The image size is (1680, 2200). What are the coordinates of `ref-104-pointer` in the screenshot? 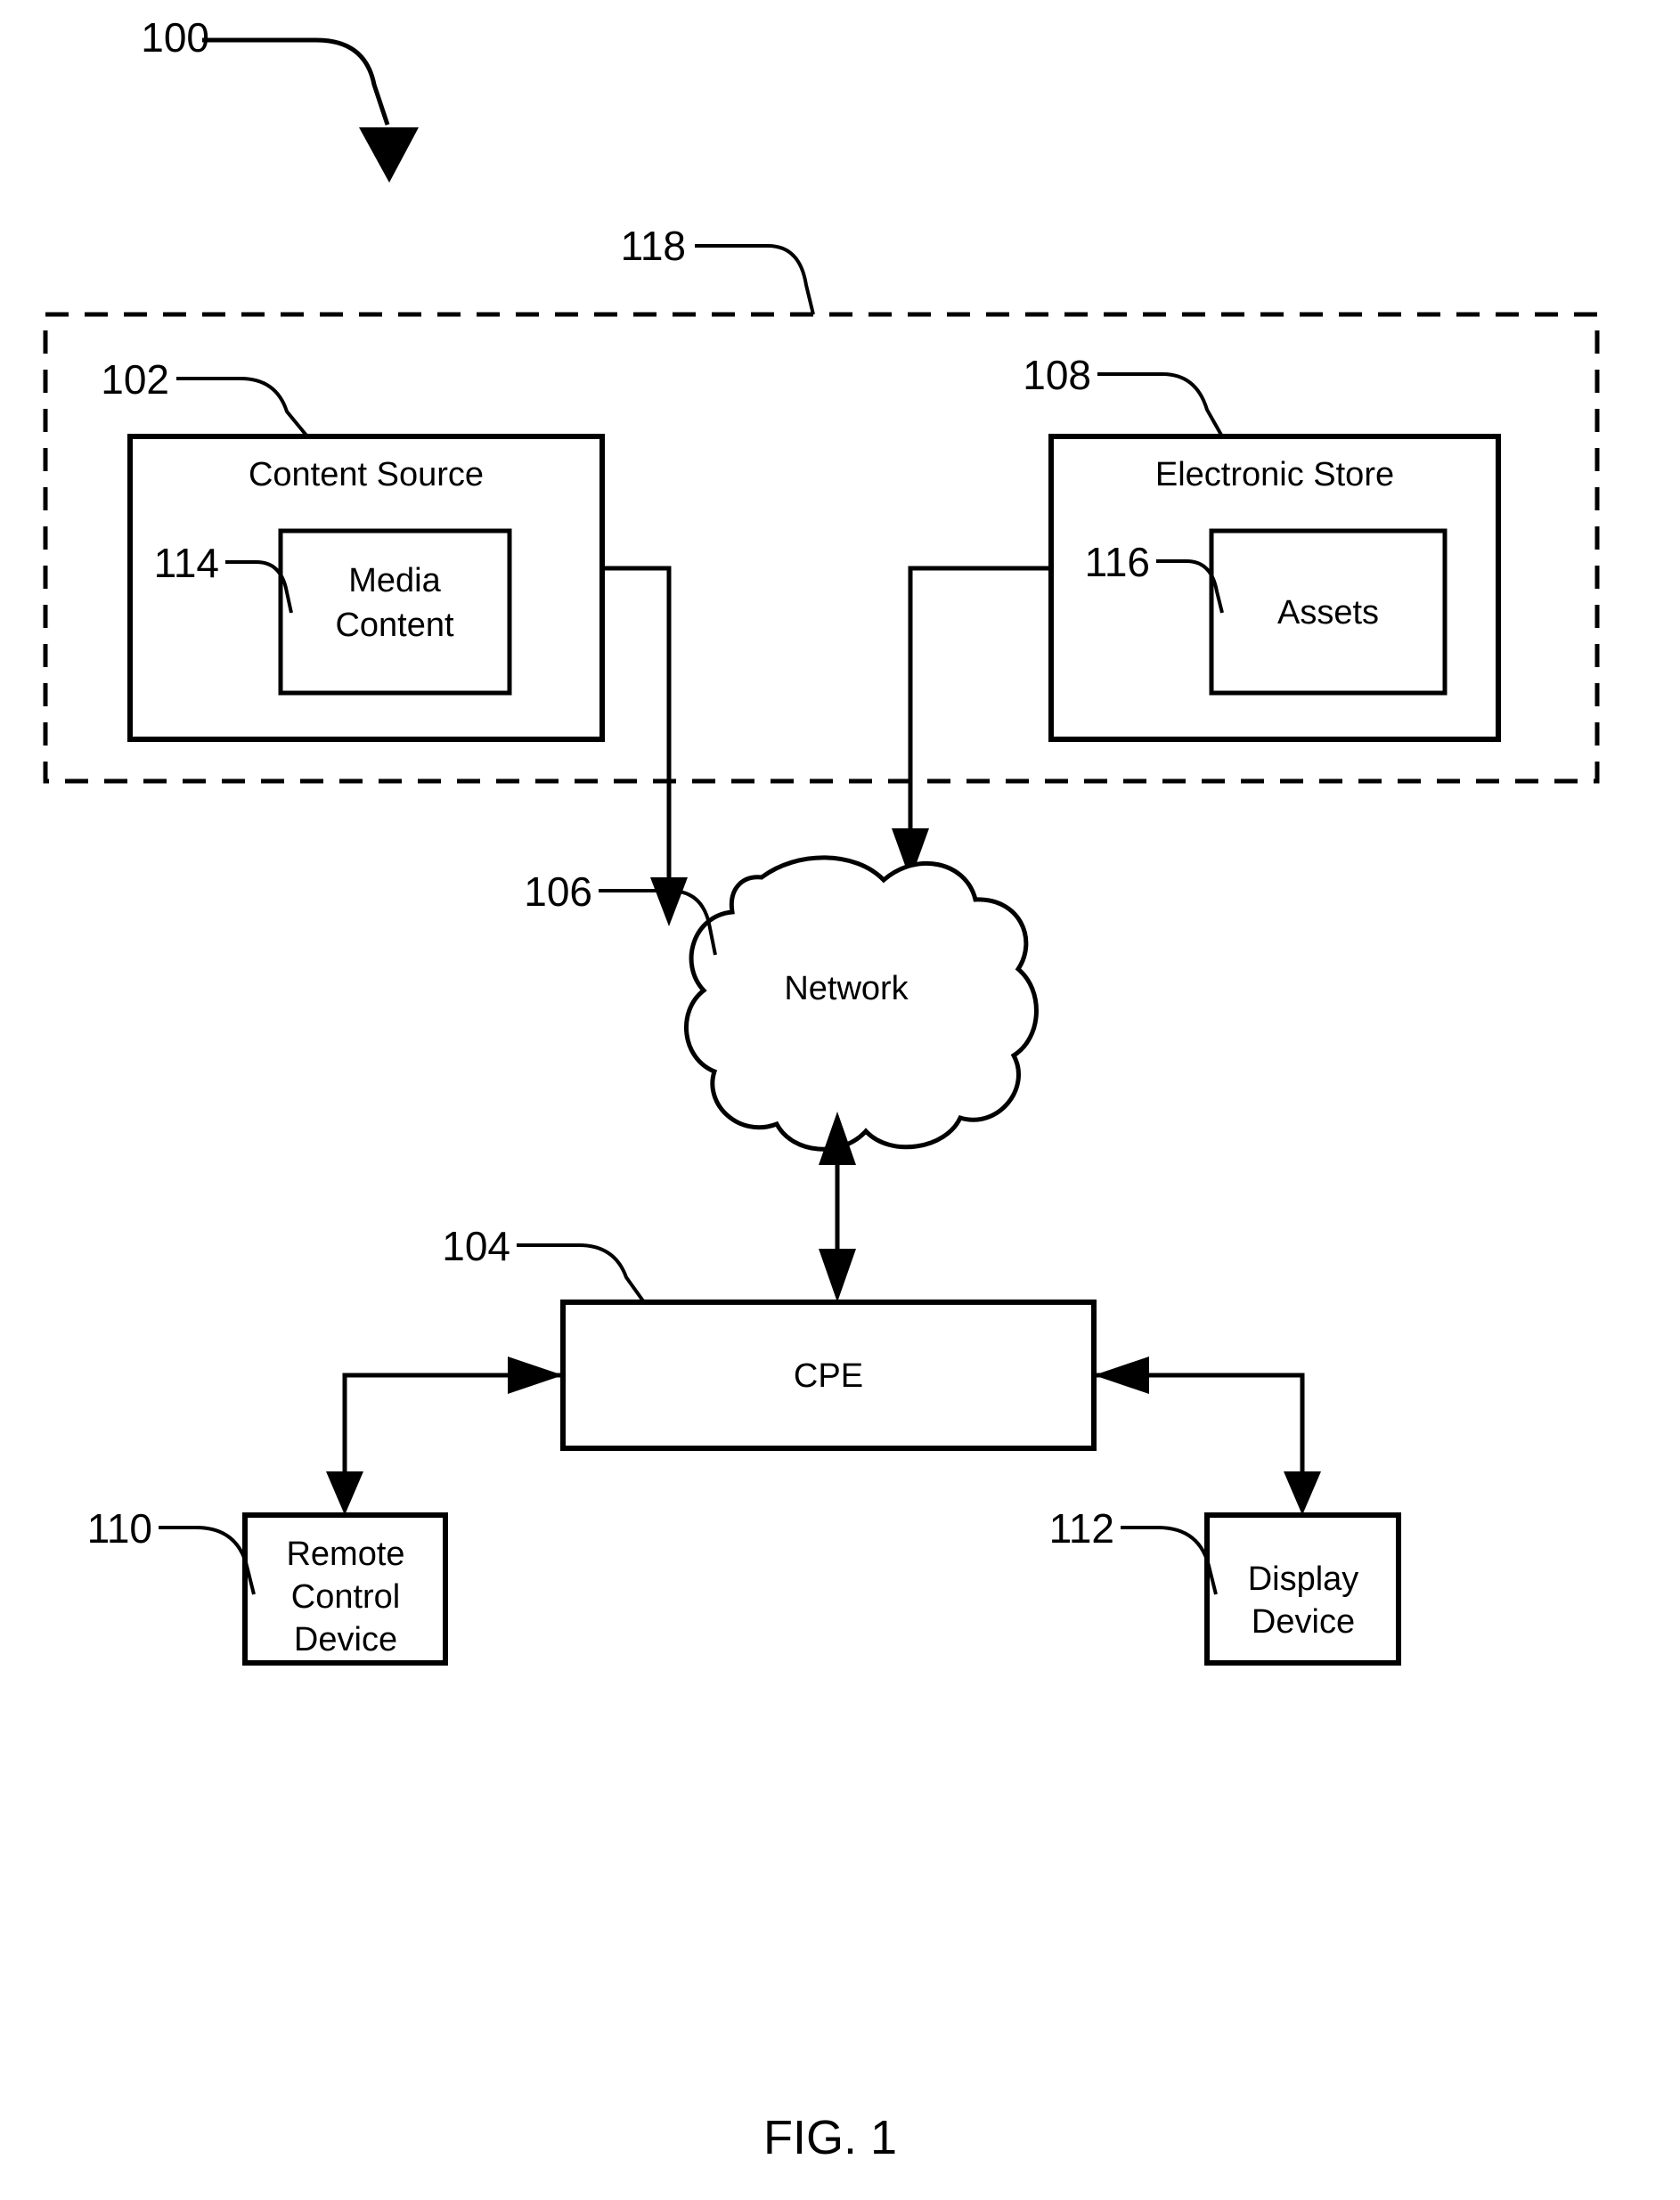 It's located at (581, 1273).